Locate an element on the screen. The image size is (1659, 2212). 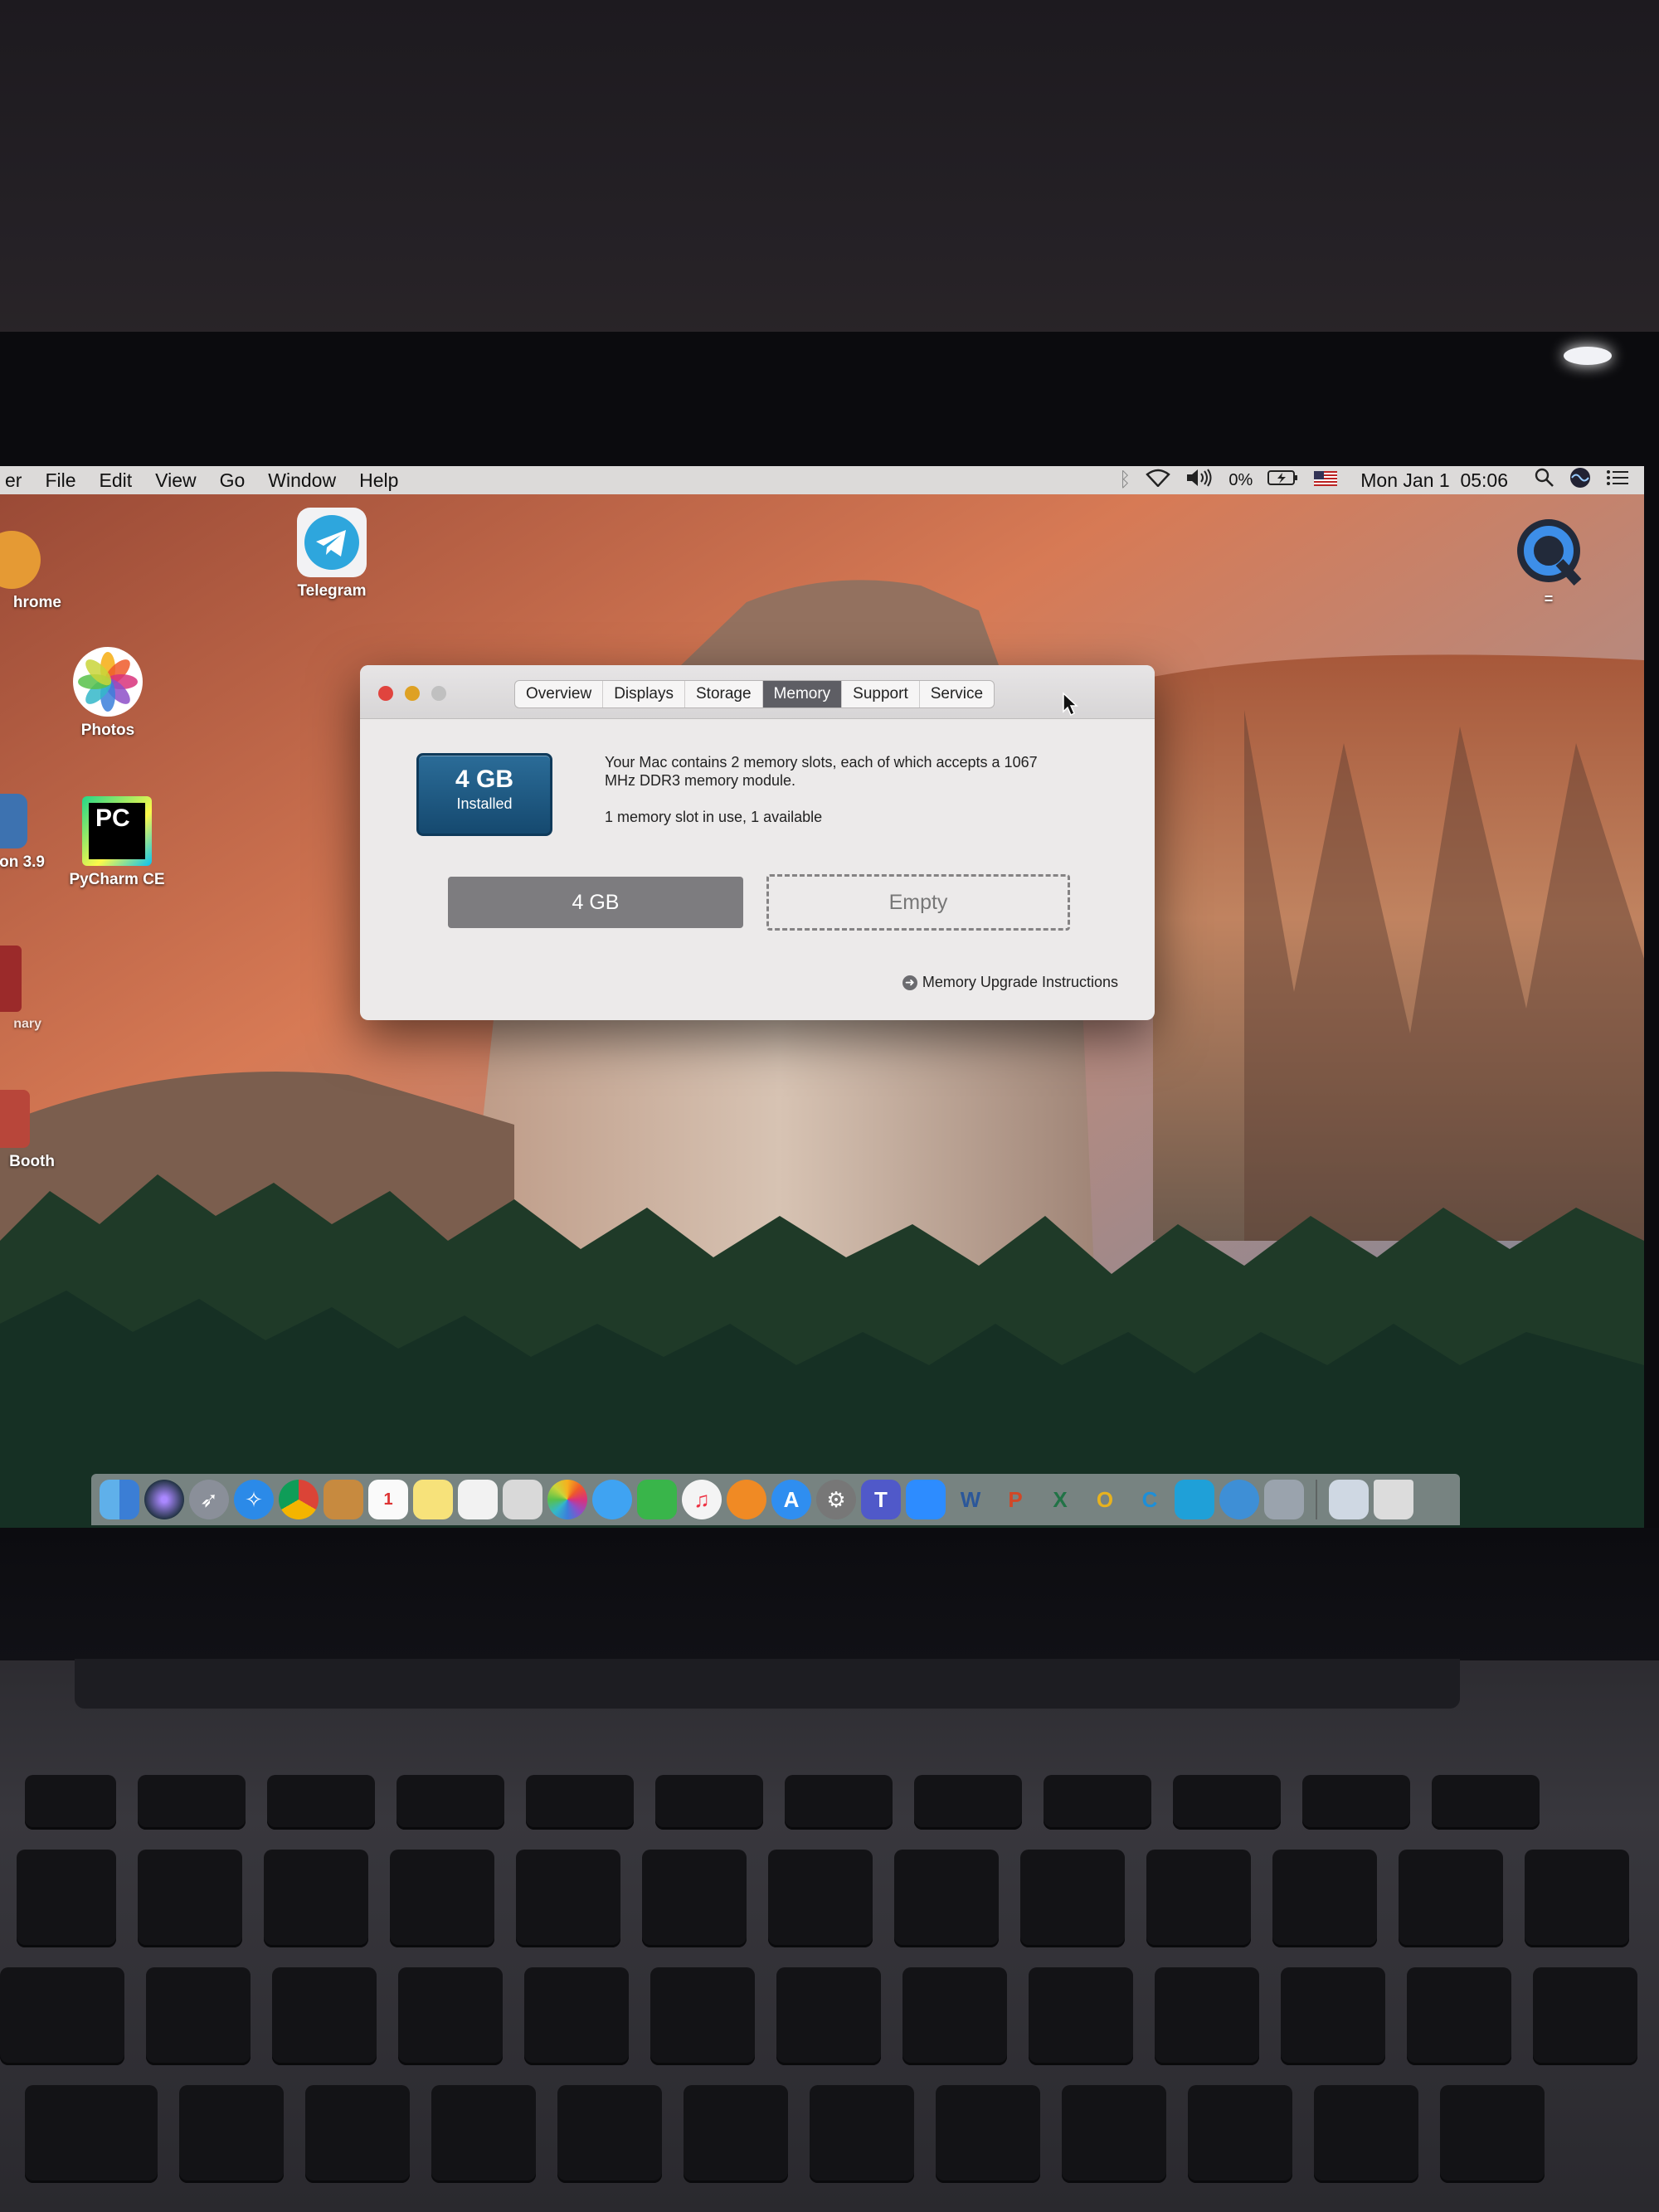
tab-memory: Memory is located at coordinates (802, 694).